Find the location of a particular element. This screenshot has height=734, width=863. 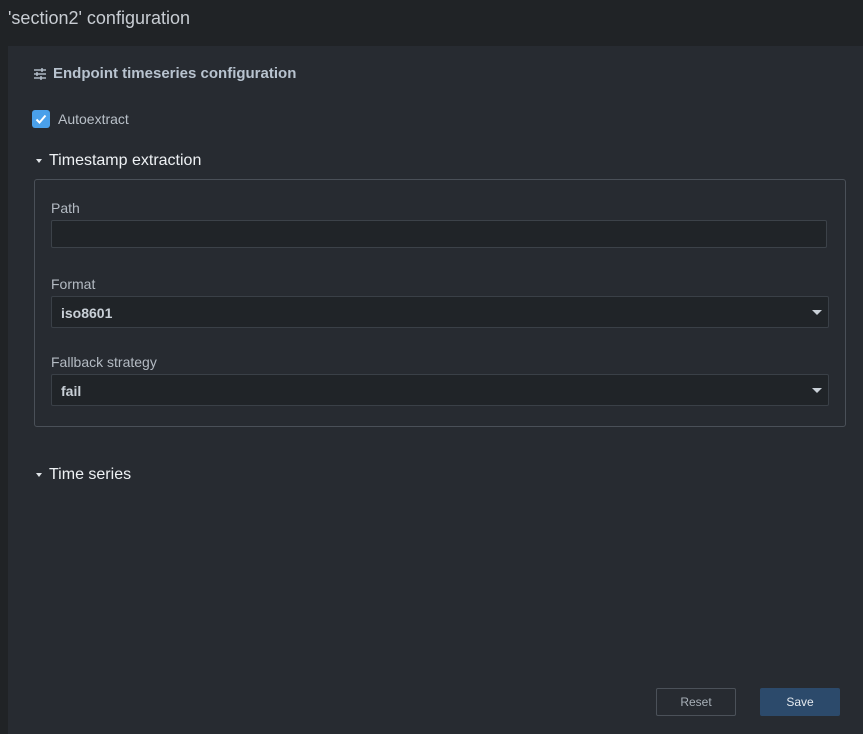

section-title: Endpoint timeseries configuration is located at coordinates (175, 73).